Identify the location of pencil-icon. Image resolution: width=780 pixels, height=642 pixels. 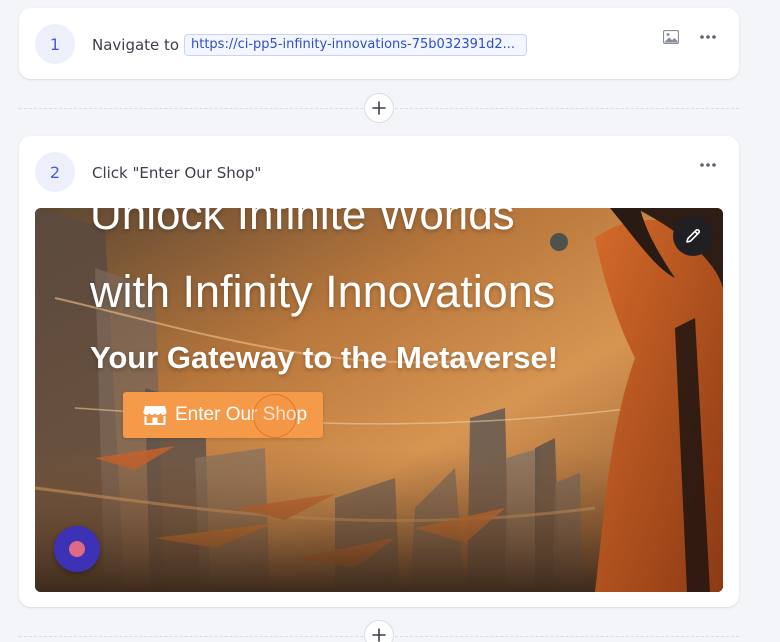
(693, 236).